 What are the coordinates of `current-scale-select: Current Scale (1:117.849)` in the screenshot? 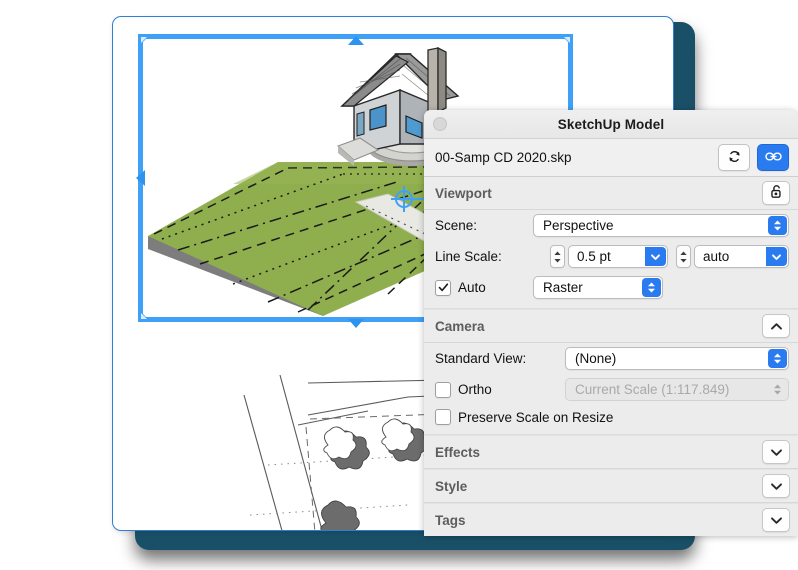 It's located at (677, 389).